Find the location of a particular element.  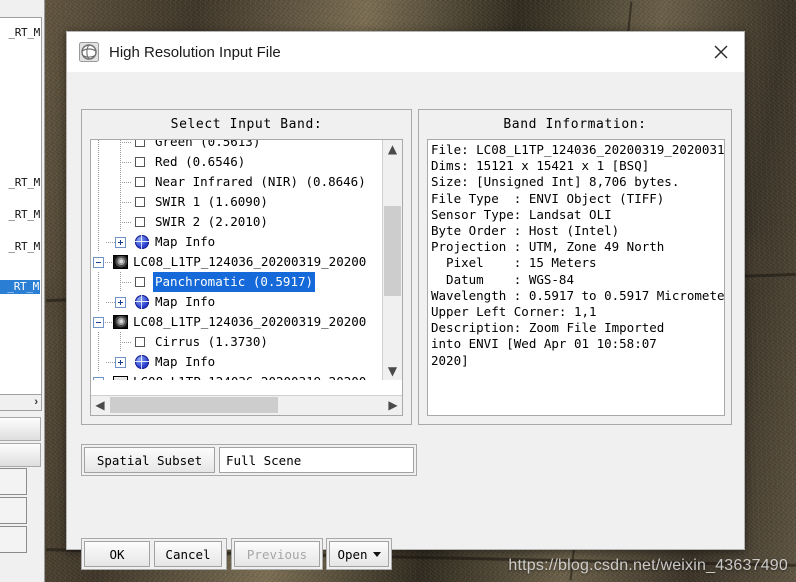

scroll-right-icon: ▶ is located at coordinates (393, 405).